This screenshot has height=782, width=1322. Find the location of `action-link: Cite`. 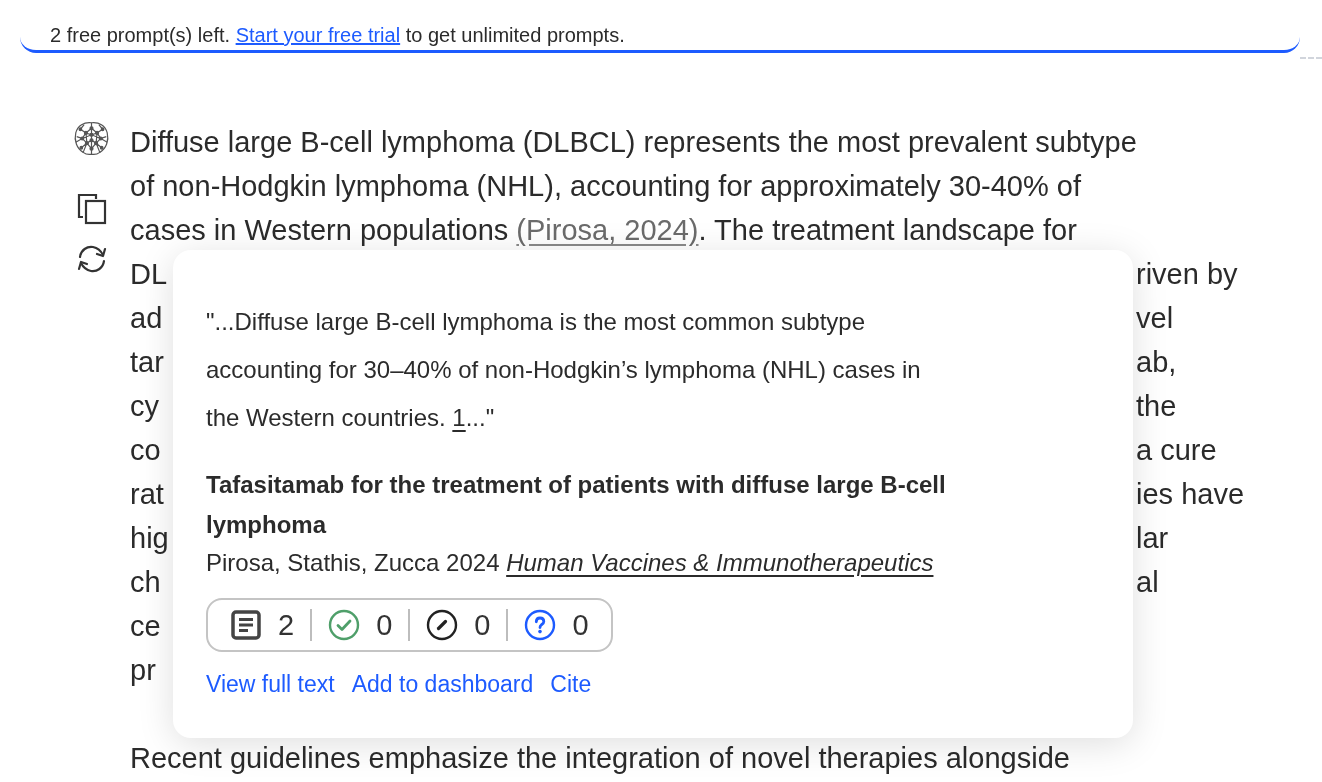

action-link: Cite is located at coordinates (571, 684).